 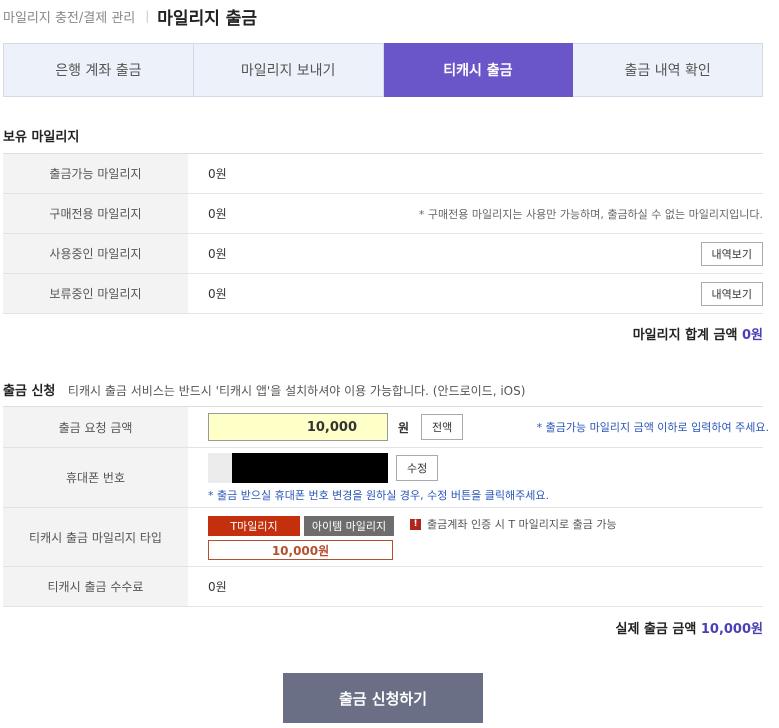 What do you see at coordinates (301, 526) in the screenshot?
I see `type-options: T마일리지 아이템 마일리지` at bounding box center [301, 526].